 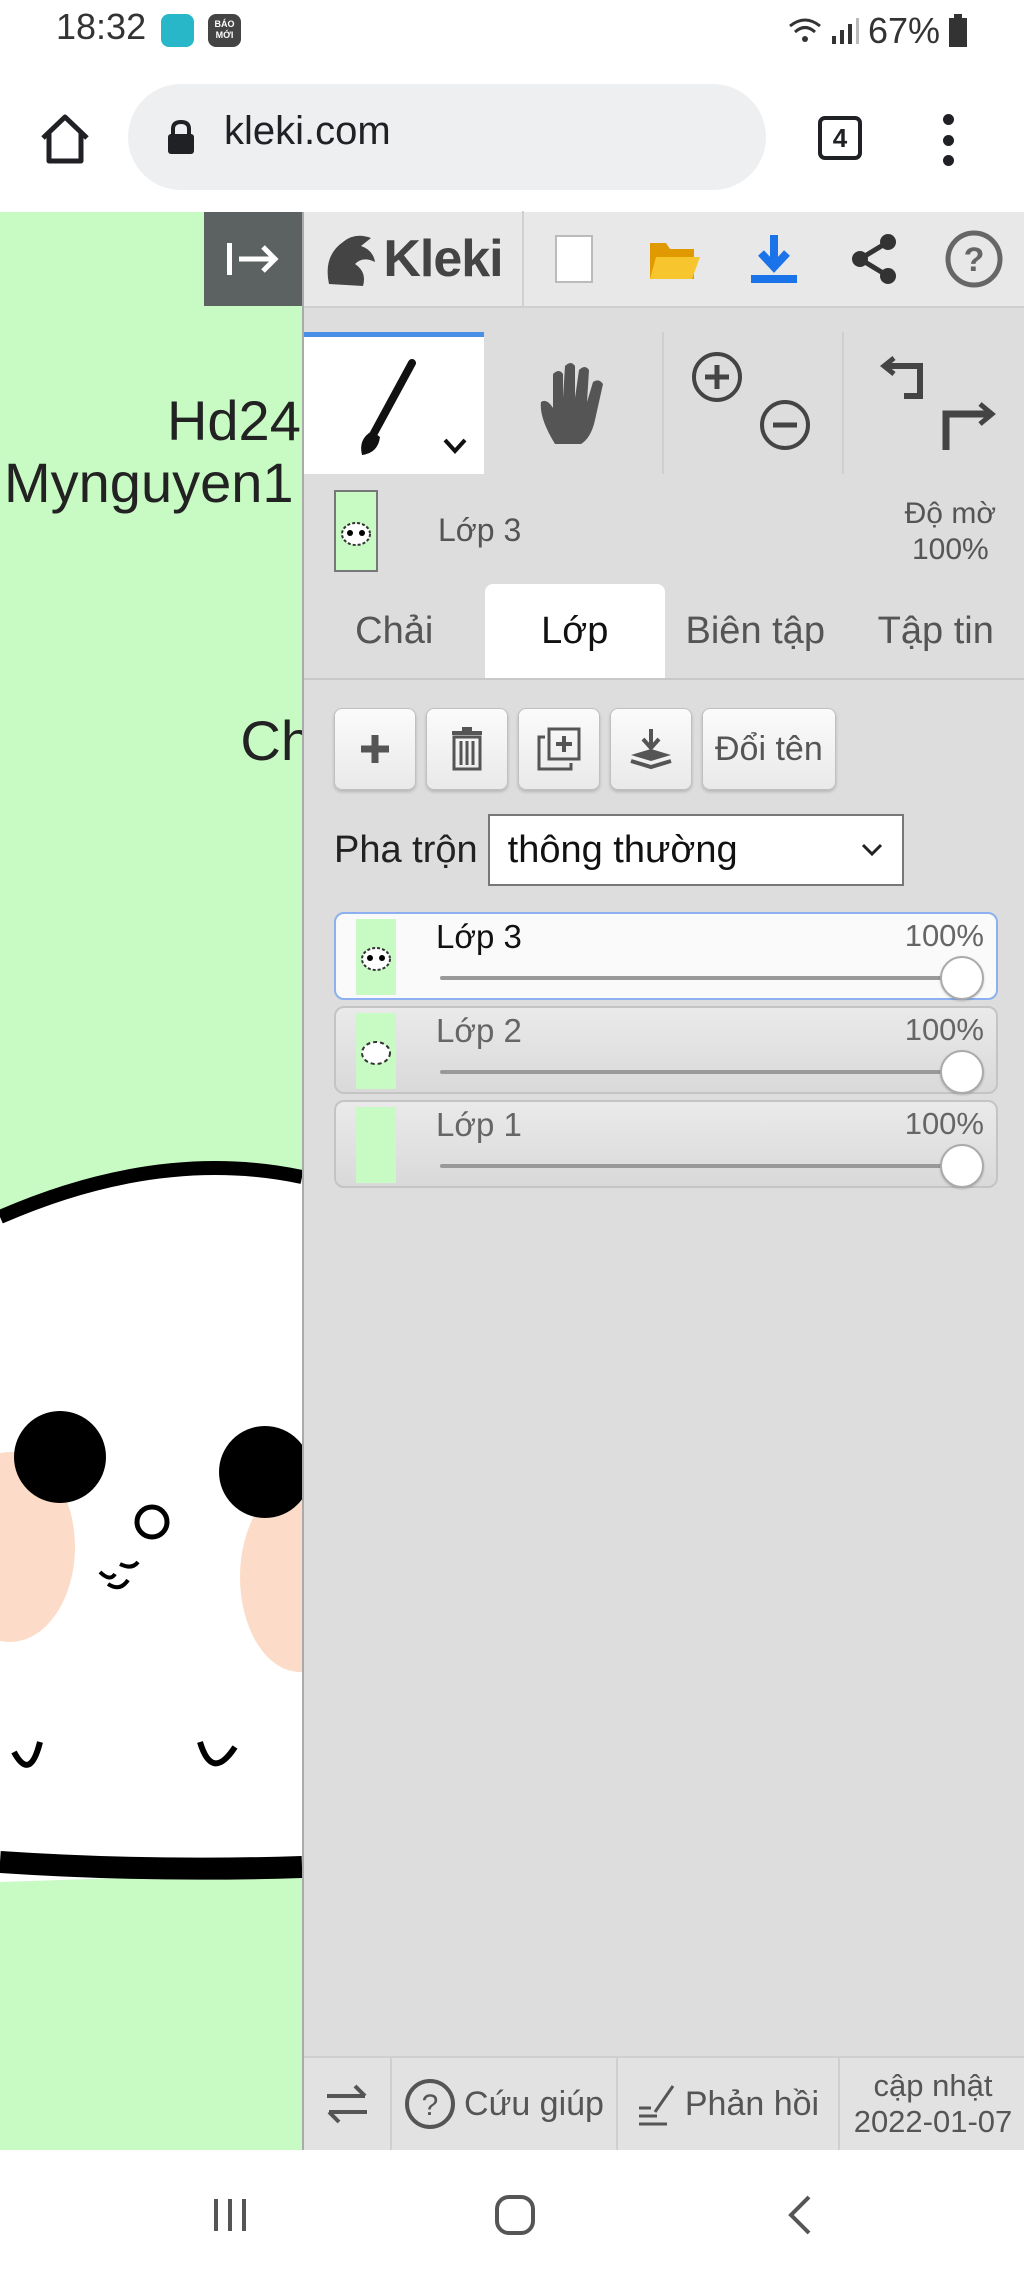 I want to click on tab-edit: Biên tập, so click(x=755, y=631).